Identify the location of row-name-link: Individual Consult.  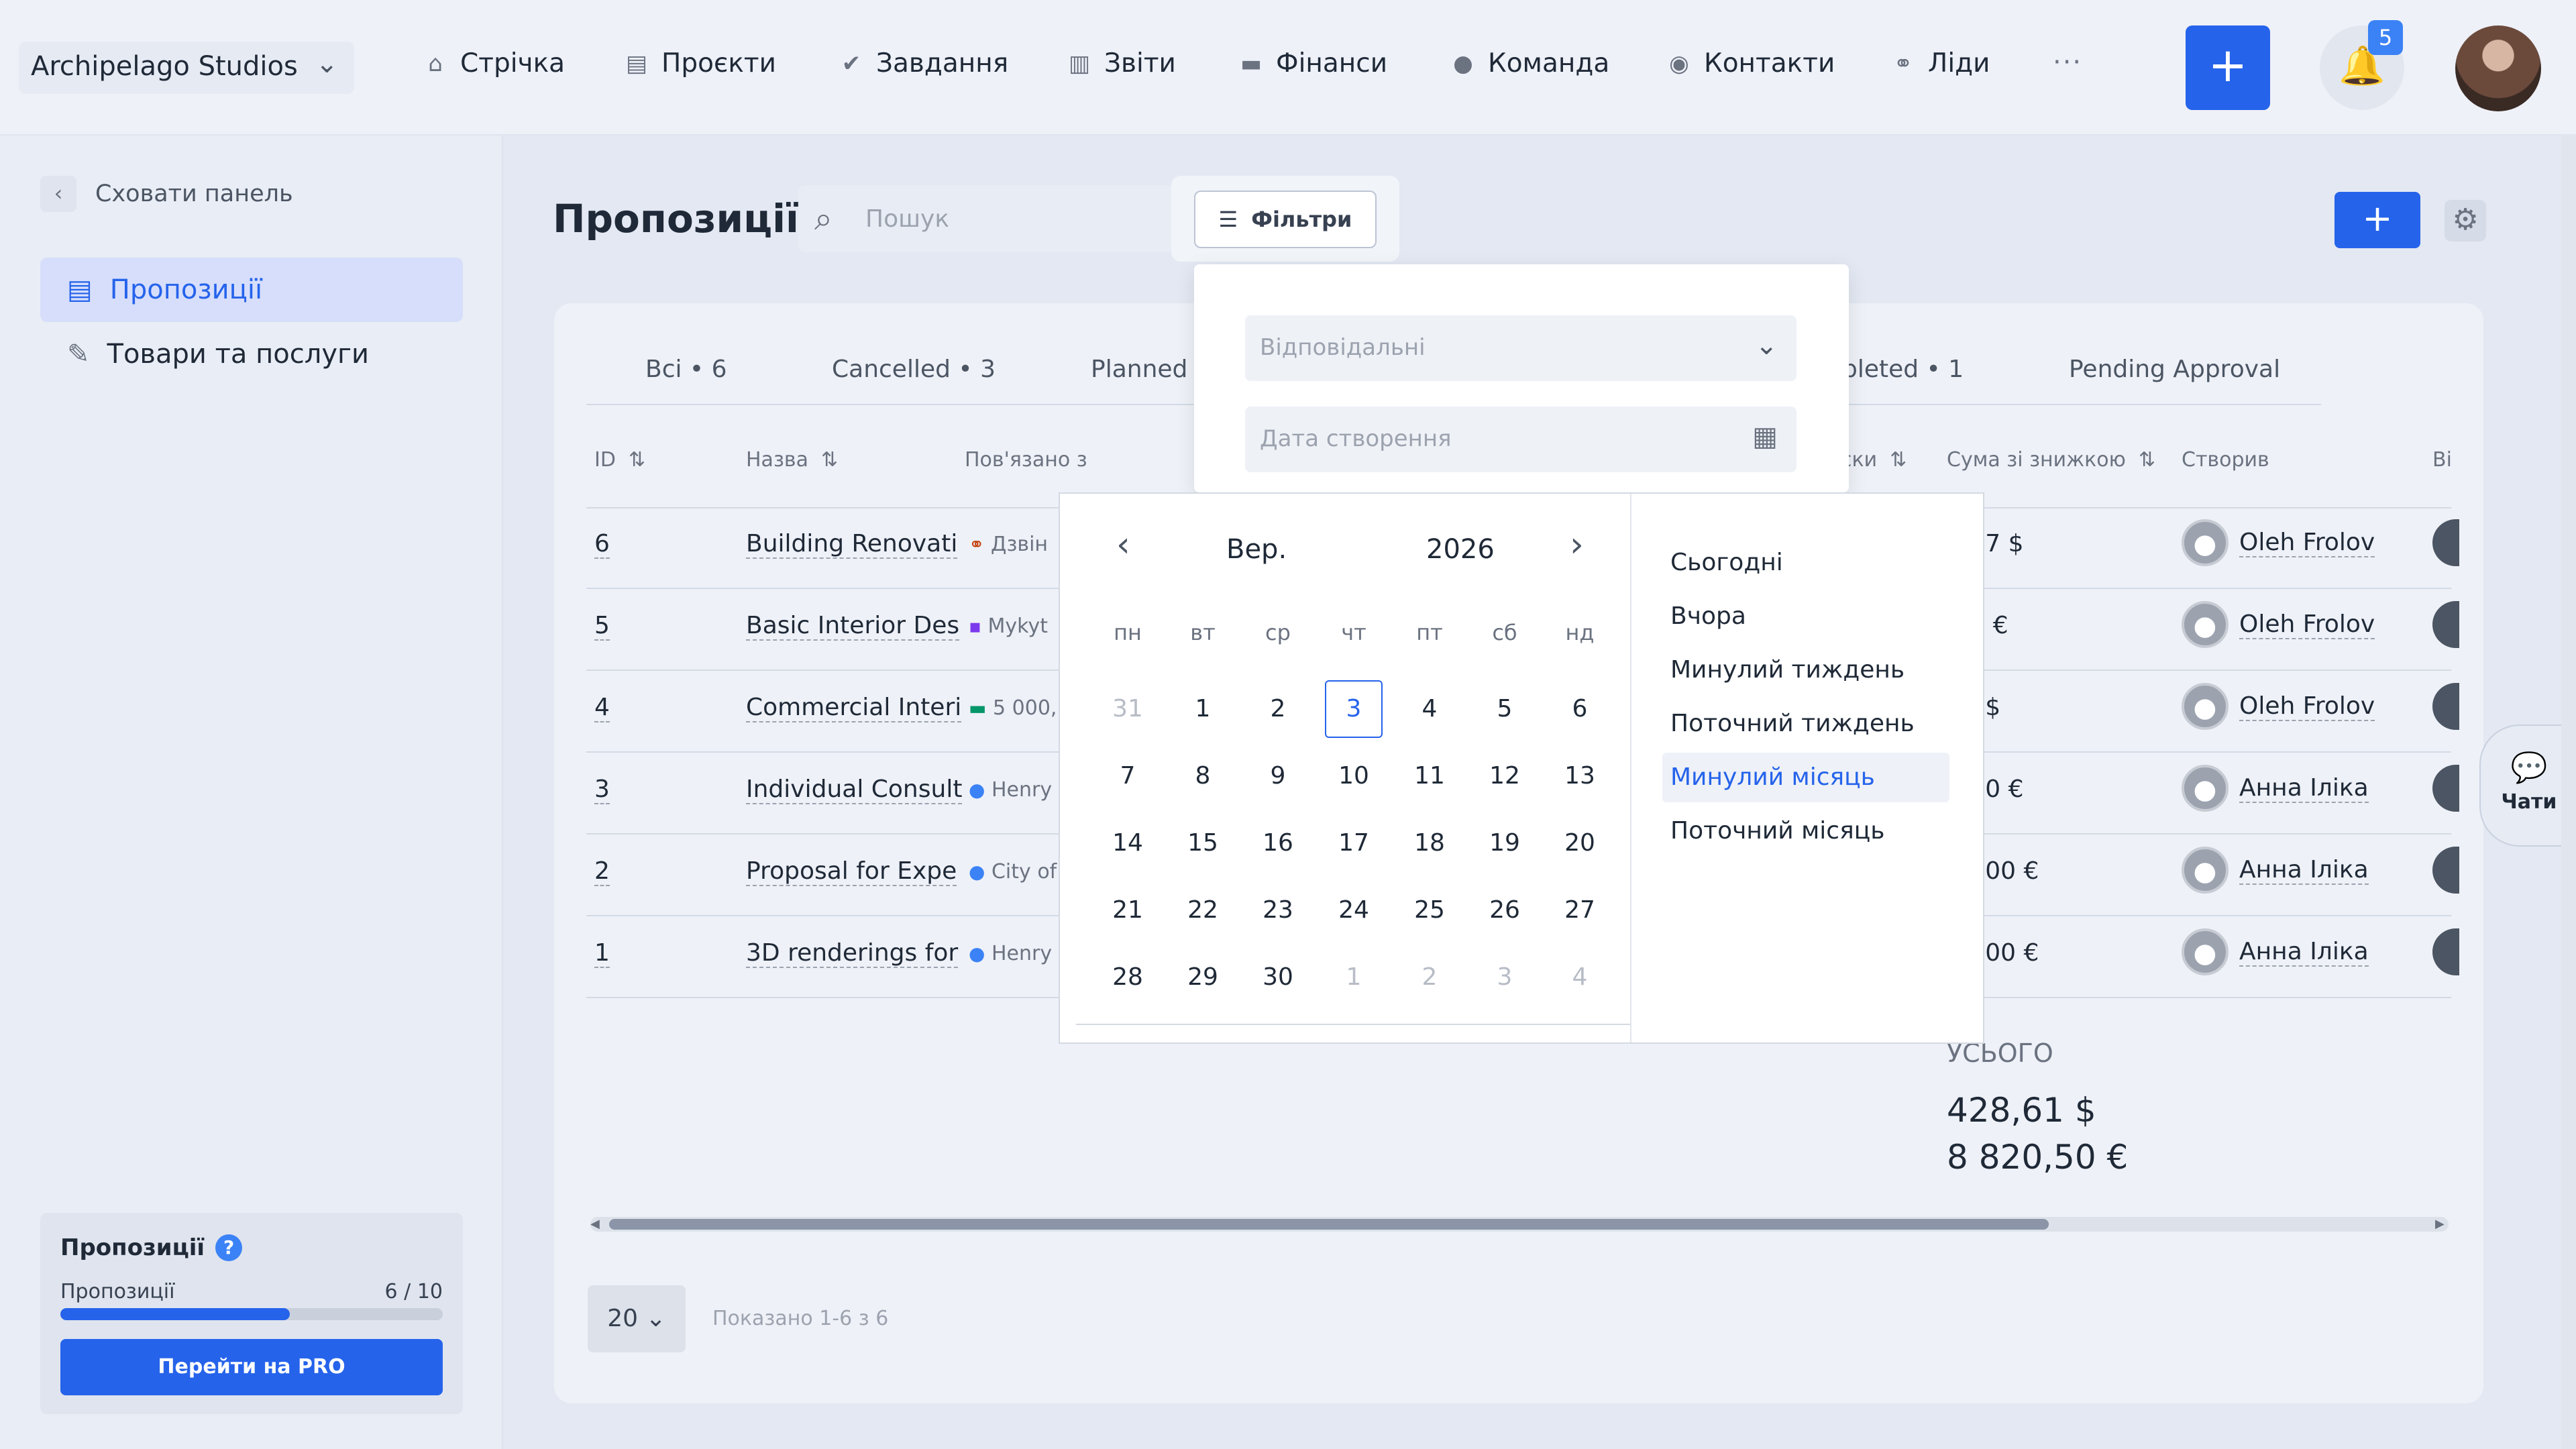
(854, 789).